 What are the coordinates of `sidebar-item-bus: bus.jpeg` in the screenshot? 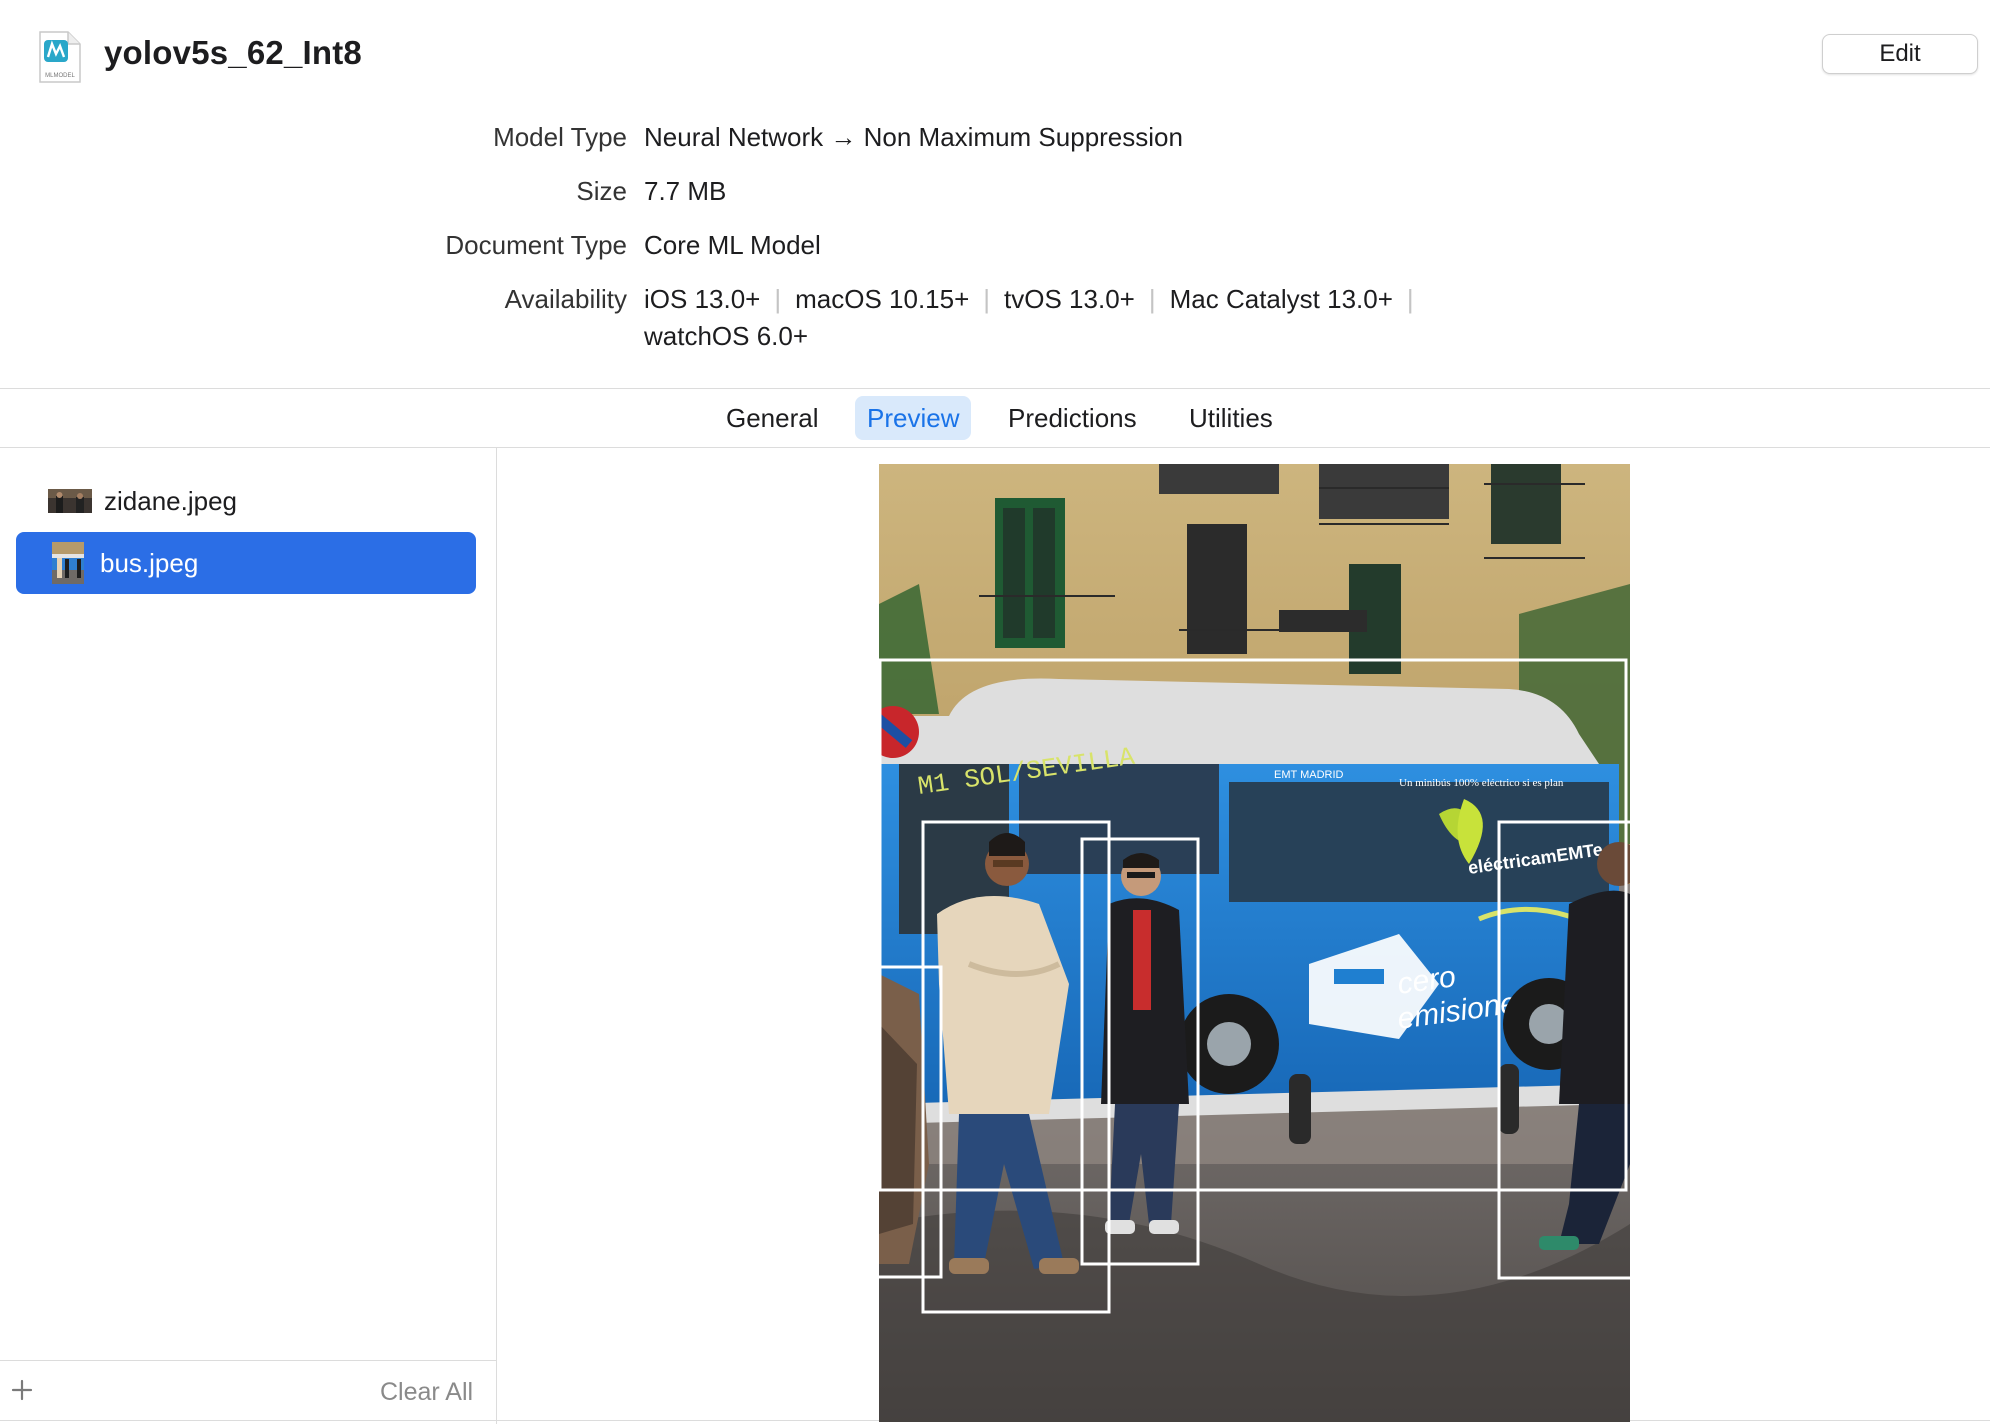 It's located at (246, 563).